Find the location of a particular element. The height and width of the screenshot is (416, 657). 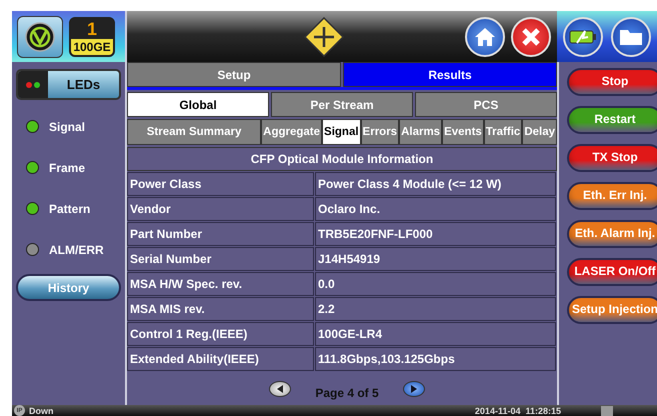

table-cell: Vendor is located at coordinates (220, 209).